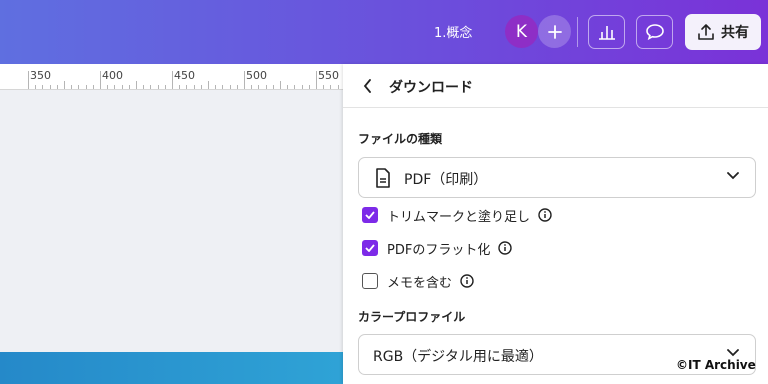 This screenshot has height=384, width=768. What do you see at coordinates (557, 177) in the screenshot?
I see `file-type-select: PDF（印刷）` at bounding box center [557, 177].